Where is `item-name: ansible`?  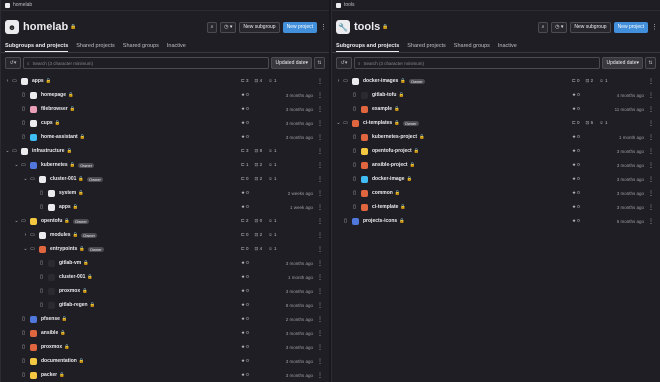
item-name: ansible is located at coordinates (49, 333).